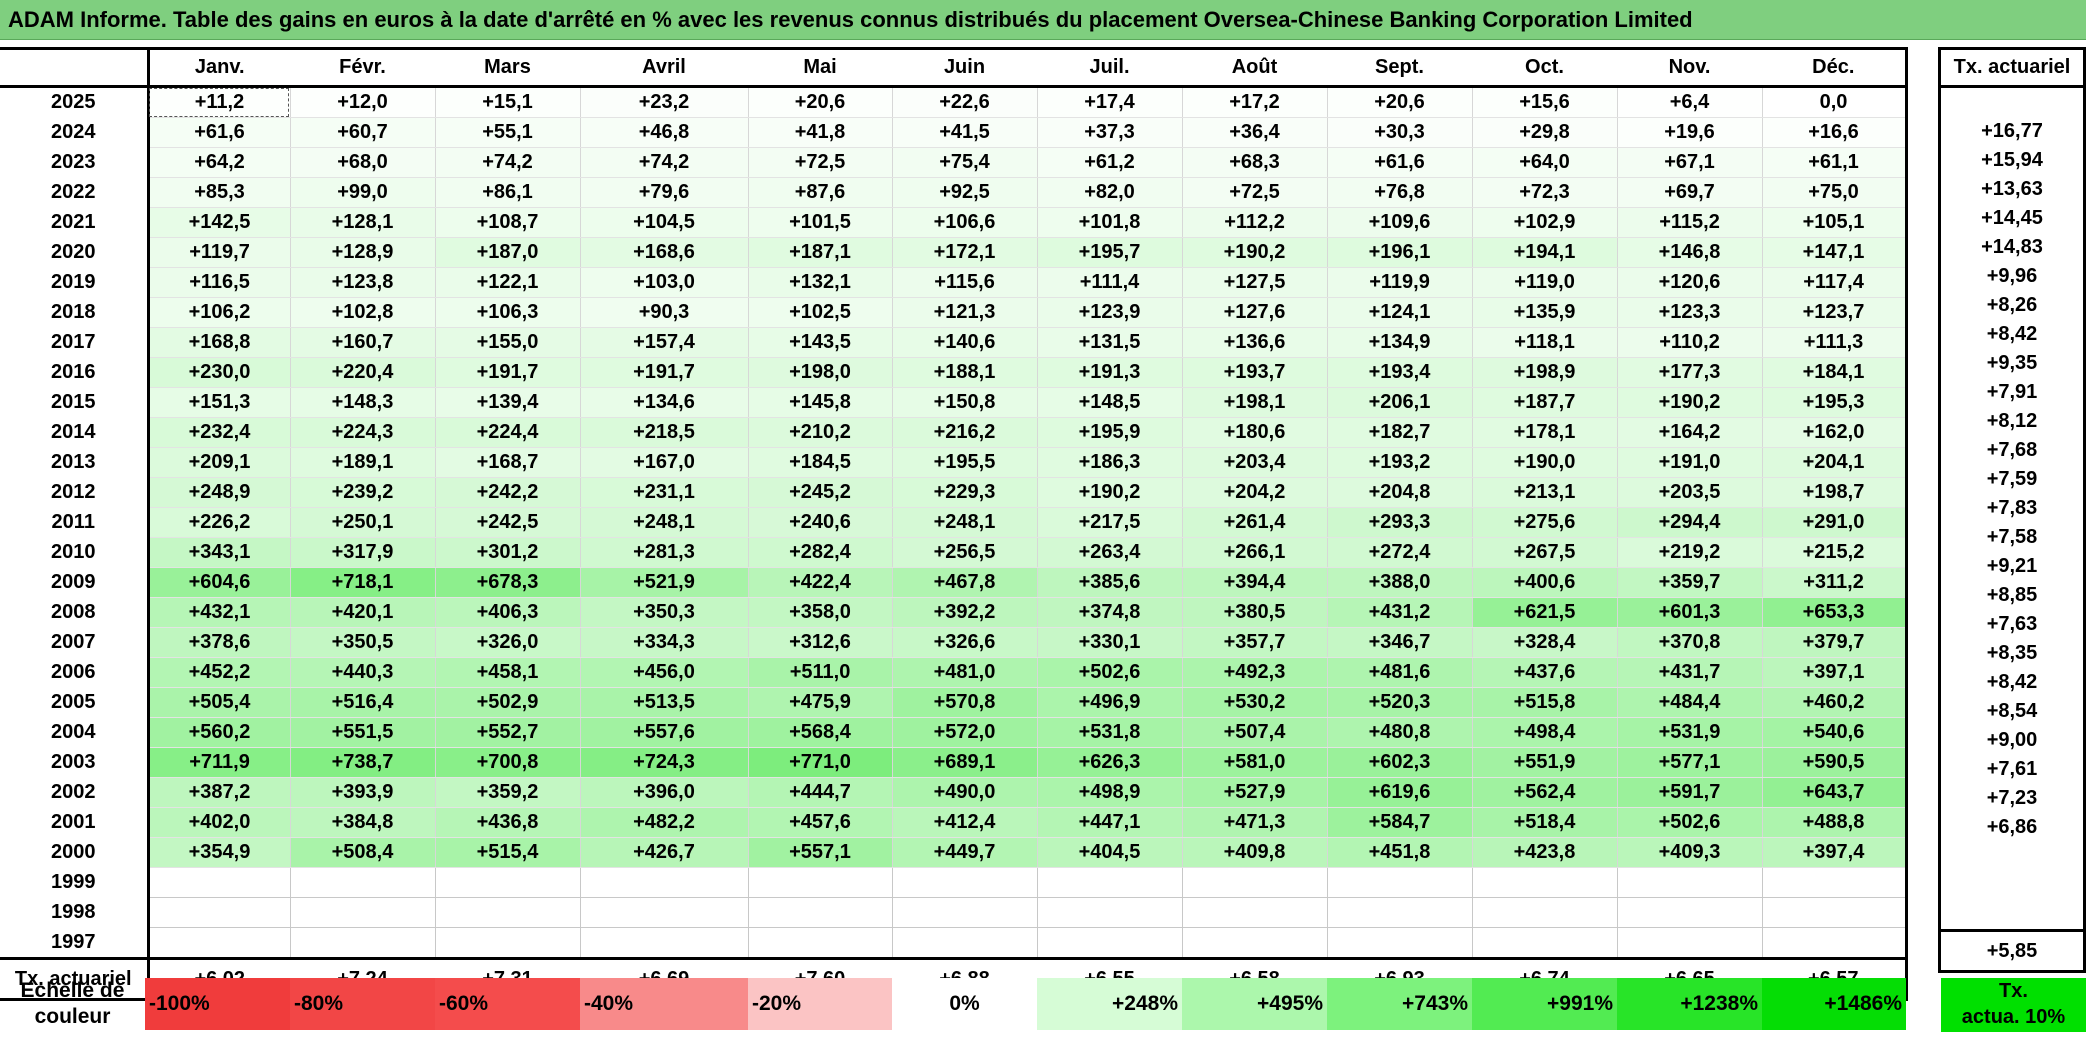 The height and width of the screenshot is (1037, 2086). I want to click on color-scale-step: -20%, so click(820, 1004).